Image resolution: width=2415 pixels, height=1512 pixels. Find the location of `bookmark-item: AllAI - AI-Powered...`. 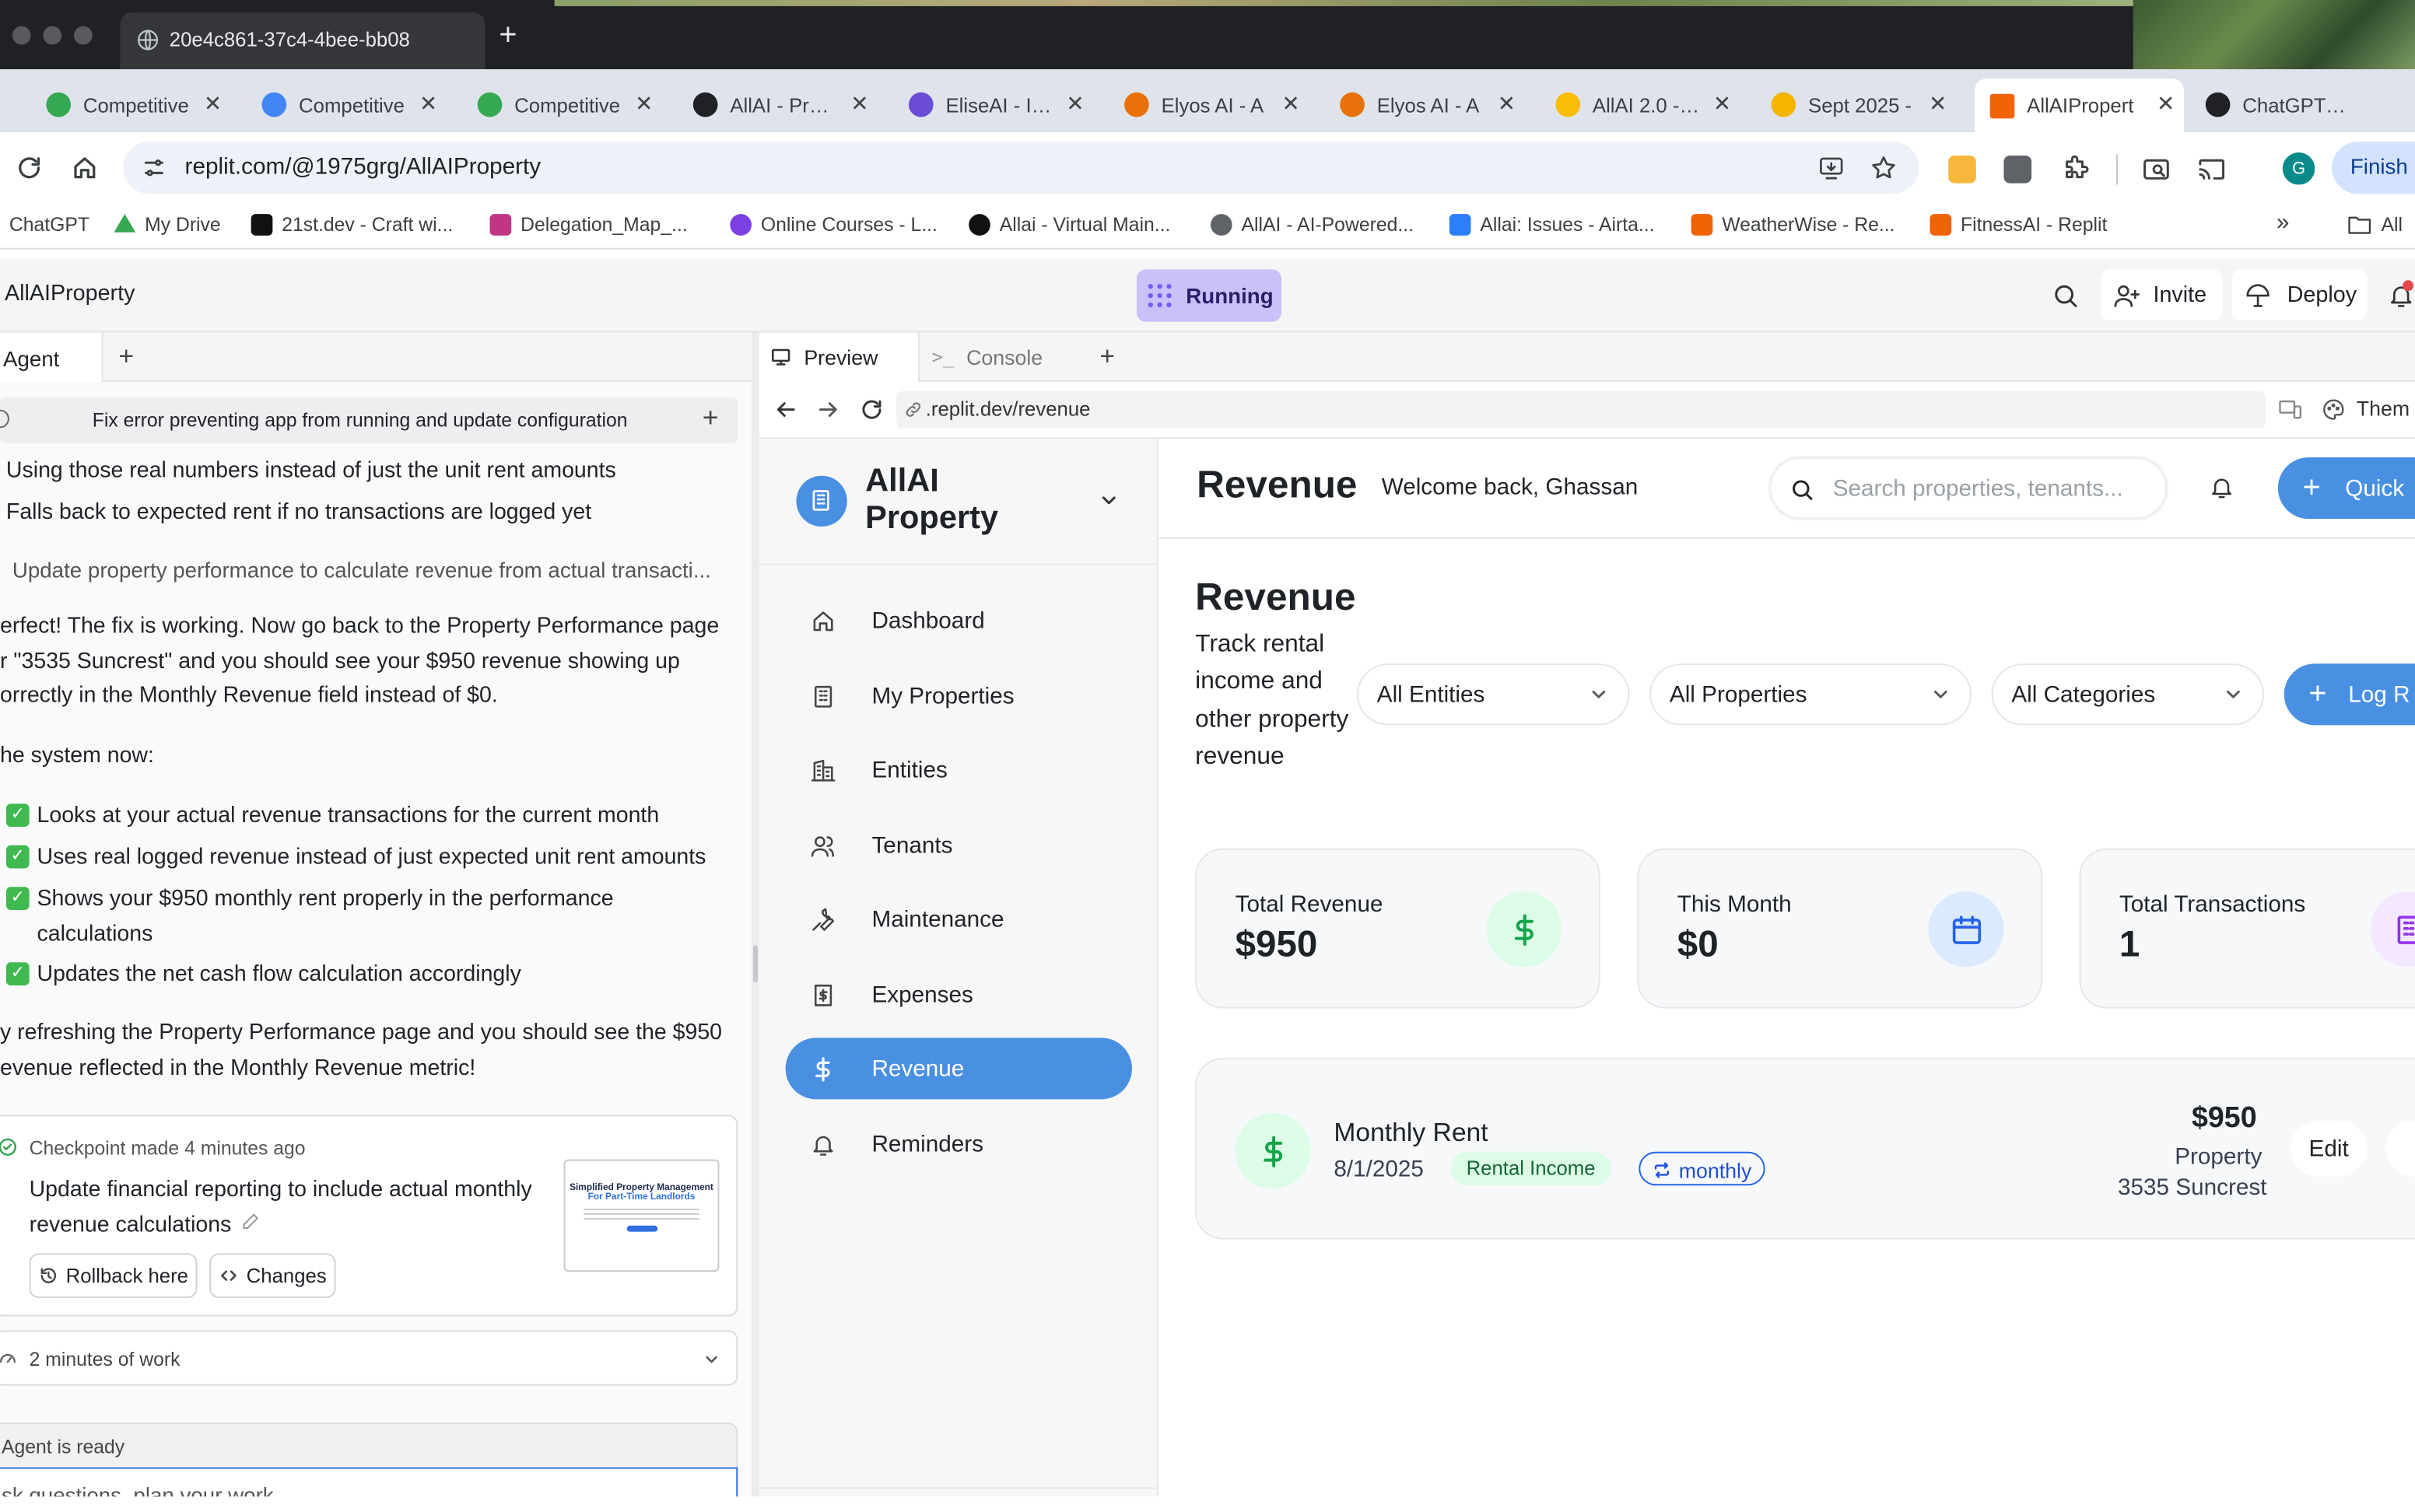

bookmark-item: AllAI - AI-Powered... is located at coordinates (1312, 225).